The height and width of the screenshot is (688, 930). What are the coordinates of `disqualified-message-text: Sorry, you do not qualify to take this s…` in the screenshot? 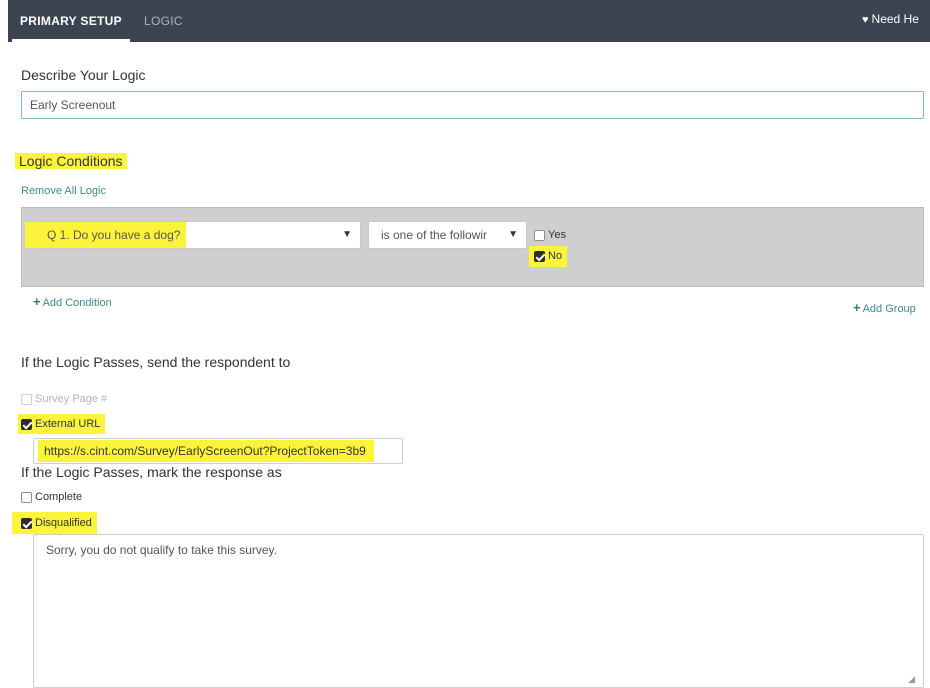 It's located at (161, 550).